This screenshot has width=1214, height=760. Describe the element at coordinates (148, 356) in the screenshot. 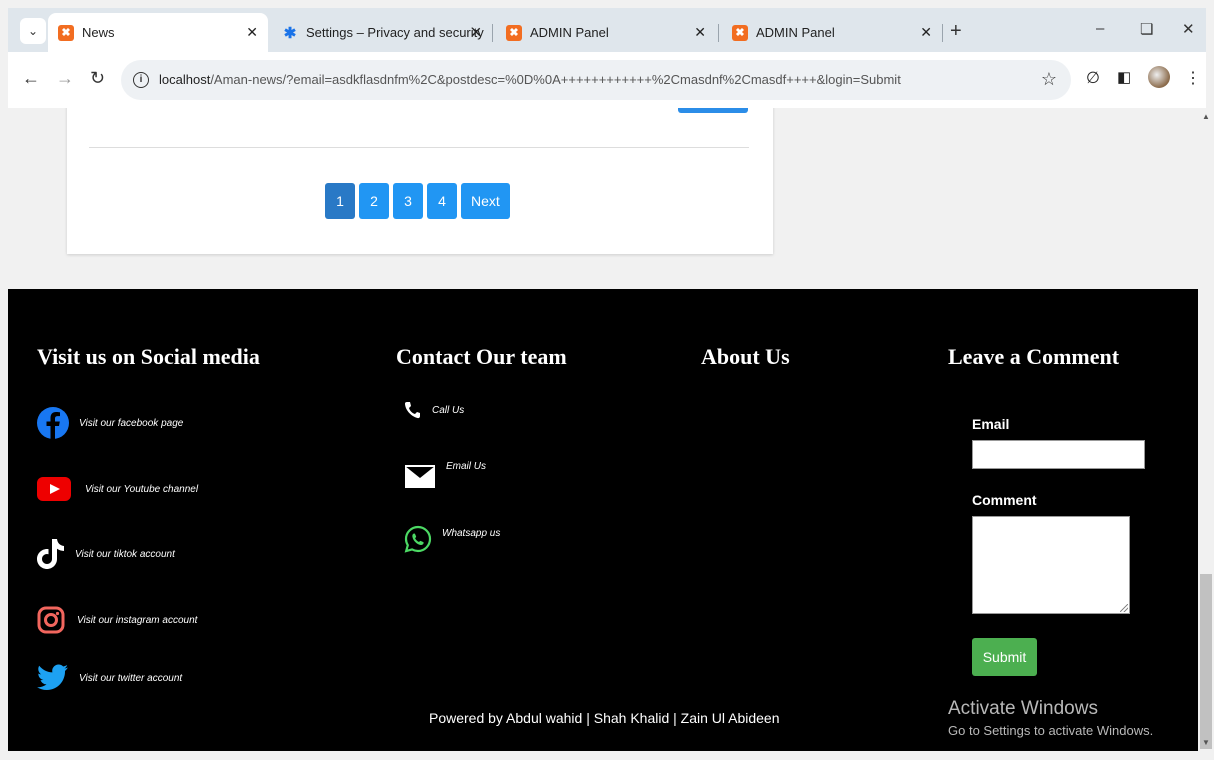

I see `social-heading: Visit us on Social media` at that location.